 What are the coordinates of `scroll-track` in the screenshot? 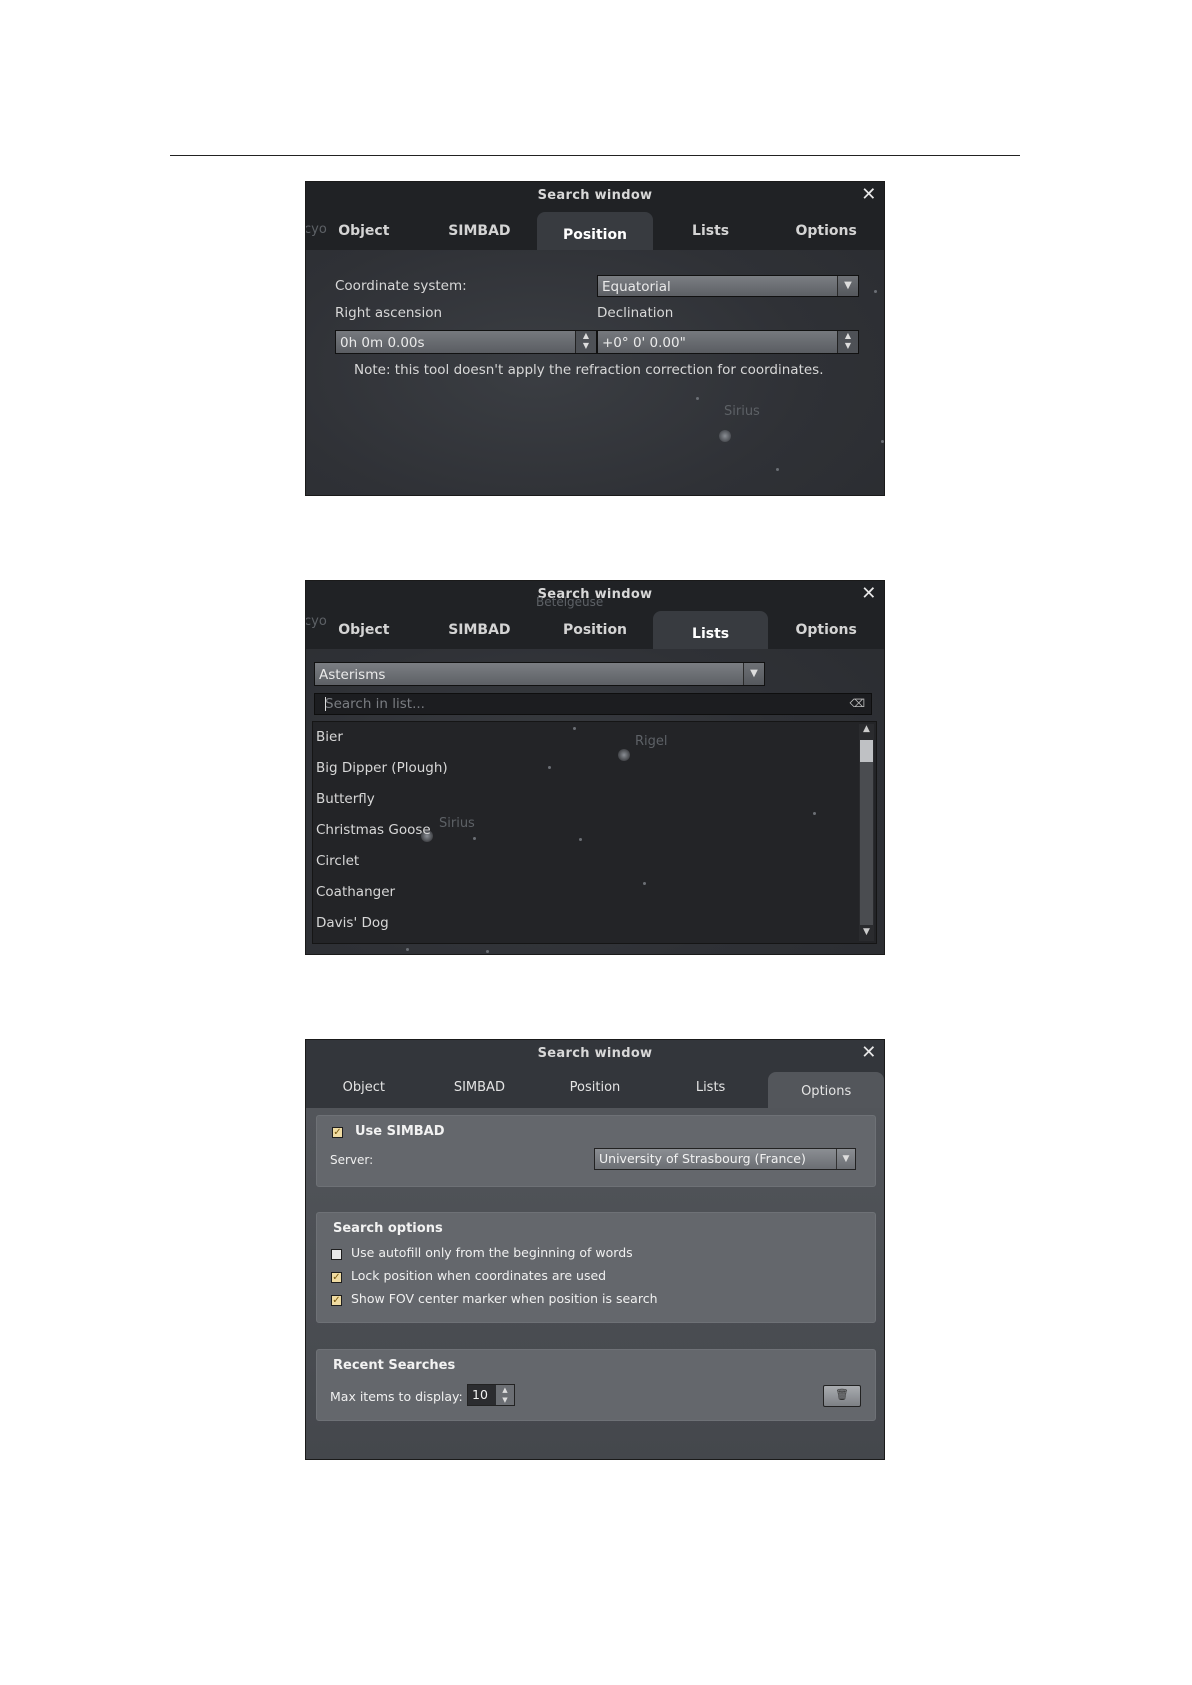 It's located at (866, 832).